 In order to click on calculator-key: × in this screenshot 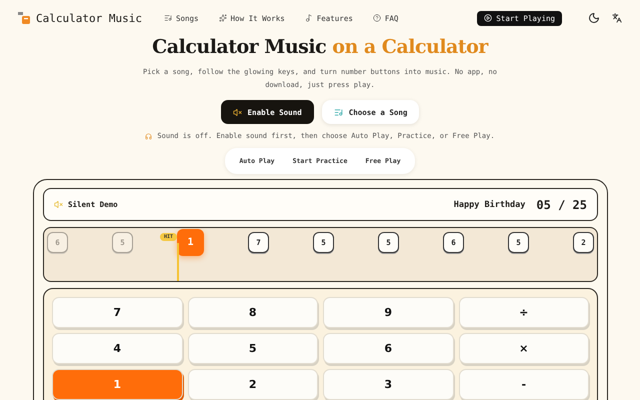, I will do `click(523, 348)`.